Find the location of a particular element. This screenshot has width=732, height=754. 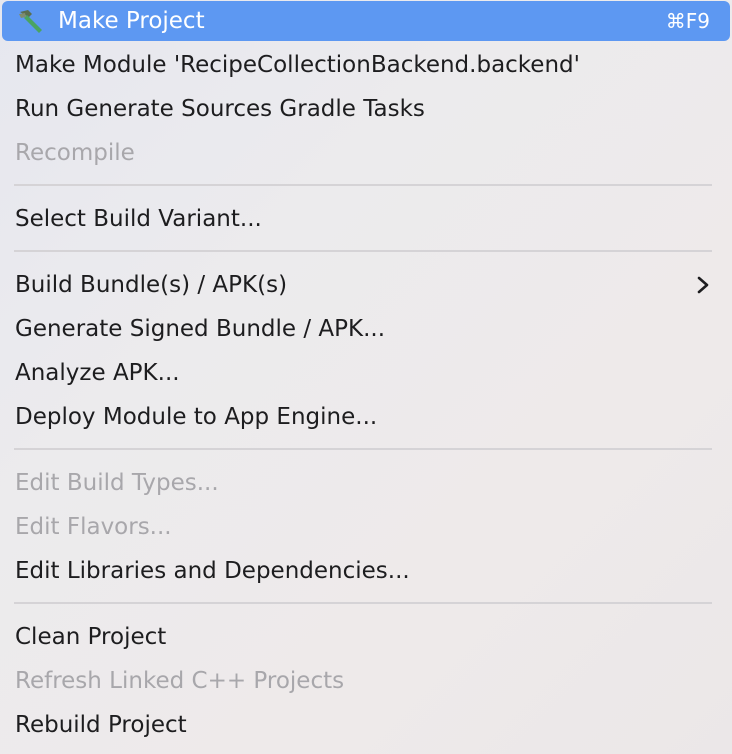

menu-item-label: Refresh Linked C++ Projects is located at coordinates (180, 681).